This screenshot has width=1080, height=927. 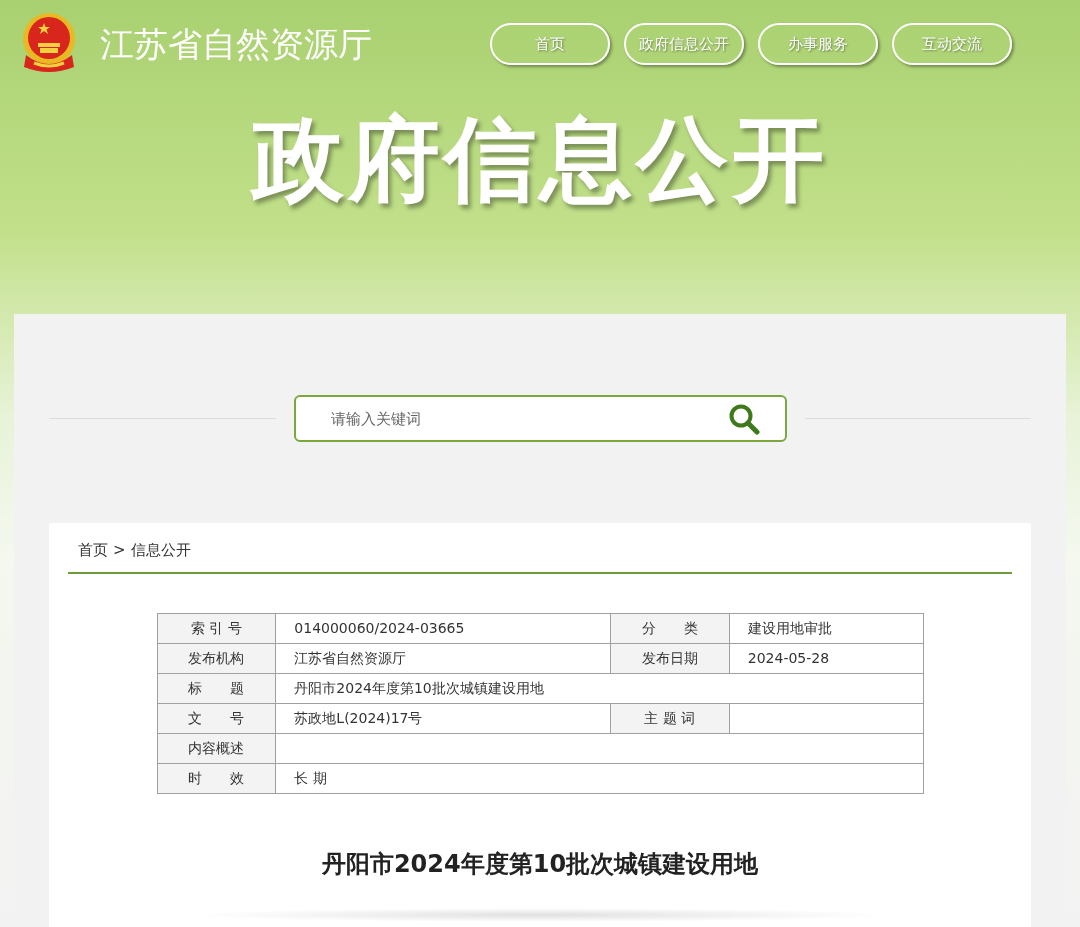 I want to click on field-label: 发布机构, so click(x=216, y=658).